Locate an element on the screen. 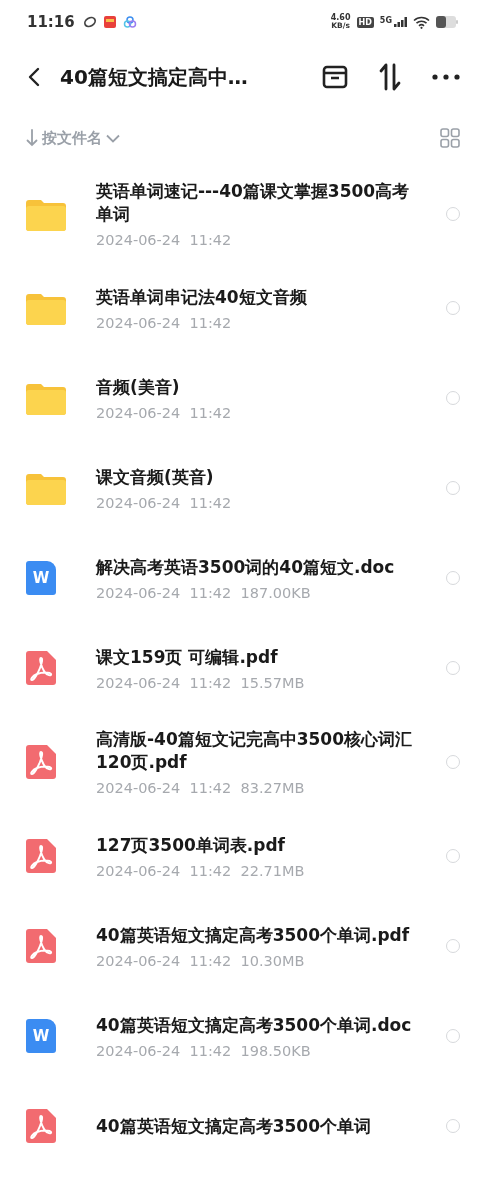 This screenshot has height=1200, width=486. file-details: 2024-06-24 11:42 15.57MB is located at coordinates (201, 682).